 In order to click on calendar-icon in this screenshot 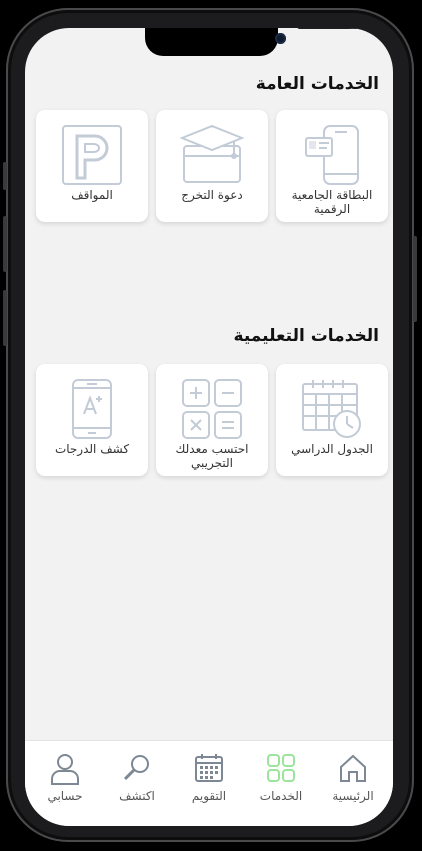, I will do `click(209, 768)`.